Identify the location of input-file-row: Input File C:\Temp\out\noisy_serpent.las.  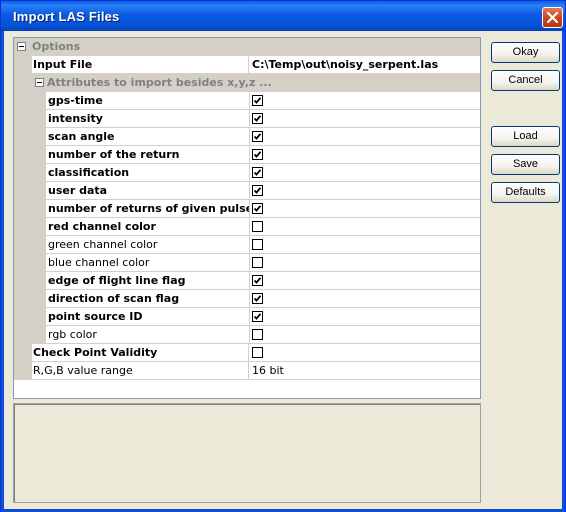
(247, 65).